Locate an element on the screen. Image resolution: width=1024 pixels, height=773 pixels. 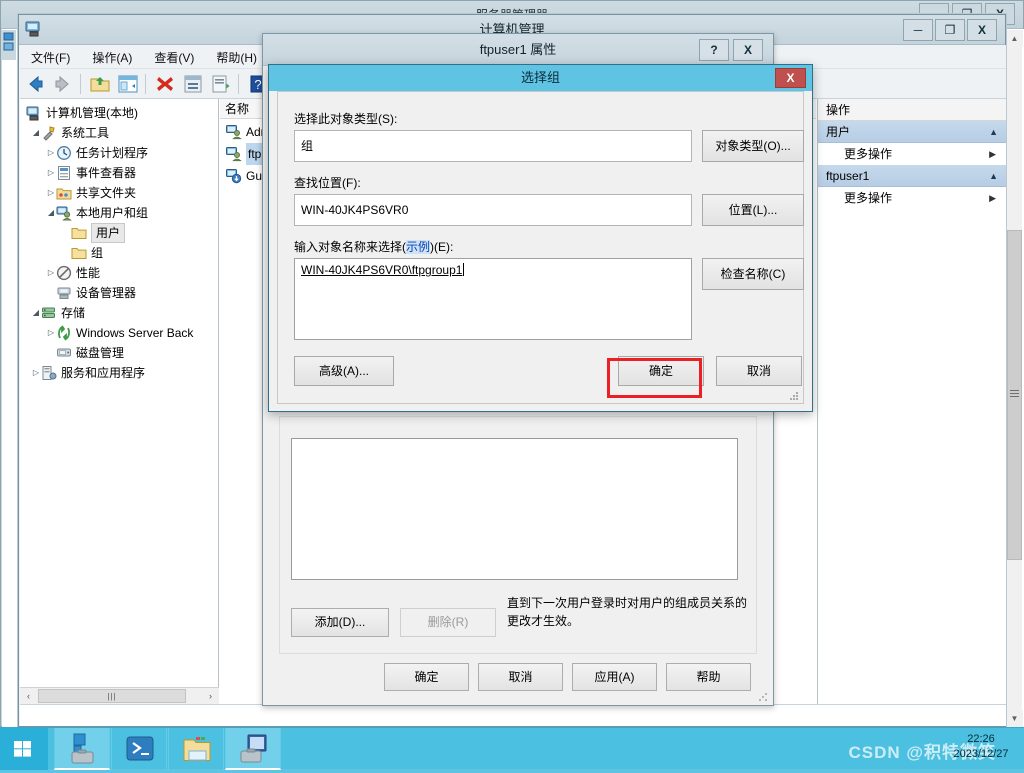
tools-icon is located at coordinates (49, 133).